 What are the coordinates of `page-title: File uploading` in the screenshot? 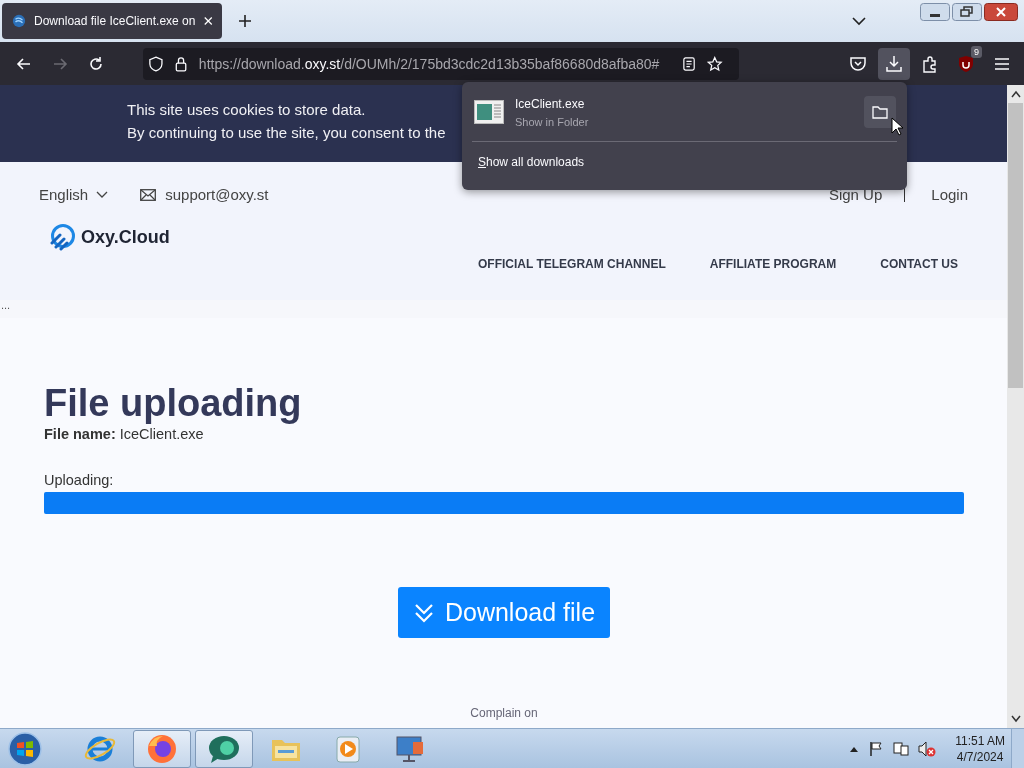 It's located at (173, 403).